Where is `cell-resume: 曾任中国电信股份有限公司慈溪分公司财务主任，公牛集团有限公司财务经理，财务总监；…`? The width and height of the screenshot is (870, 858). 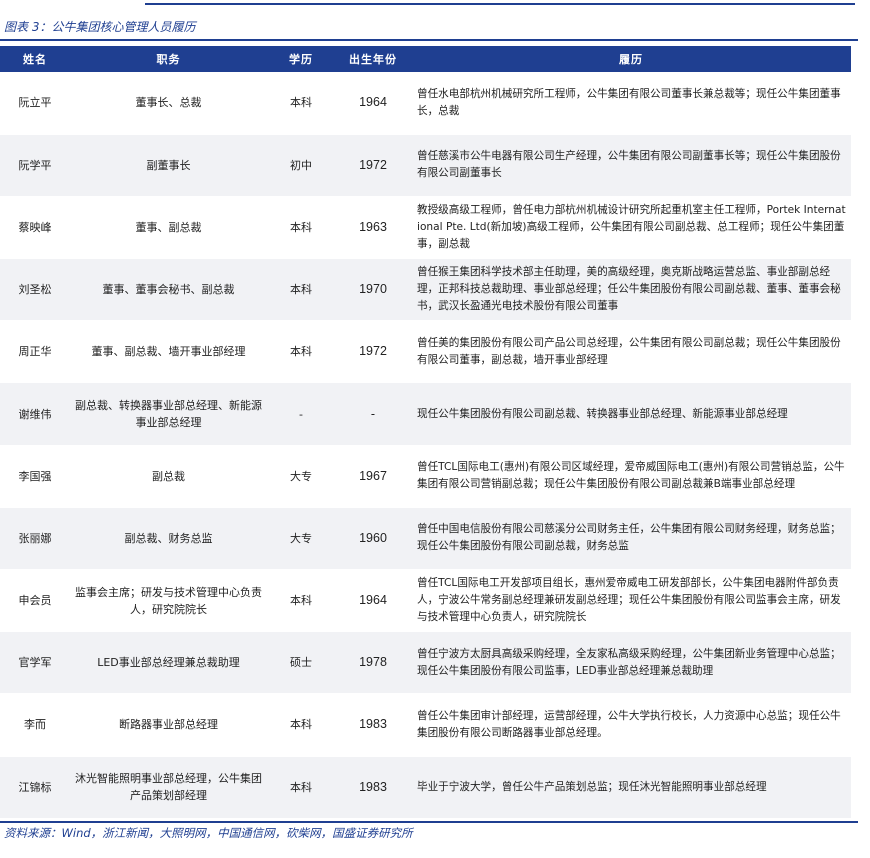 cell-resume: 曾任中国电信股份有限公司慈溪分公司财务主任，公牛集团有限公司财务经理，财务总监；… is located at coordinates (631, 538).